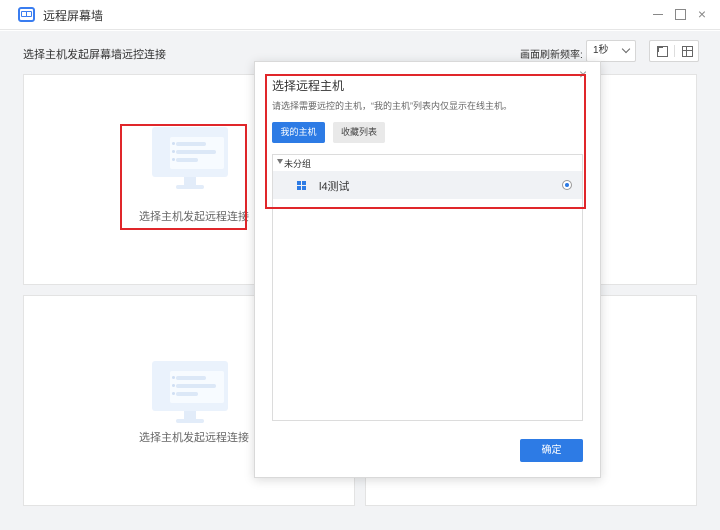 The width and height of the screenshot is (720, 530). Describe the element at coordinates (611, 51) in the screenshot. I see `refresh-rate-select: 1秒` at that location.